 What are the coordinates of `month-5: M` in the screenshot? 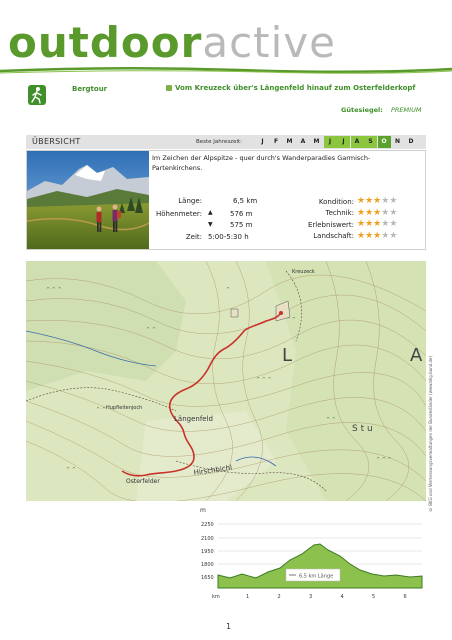 It's located at (316, 141).